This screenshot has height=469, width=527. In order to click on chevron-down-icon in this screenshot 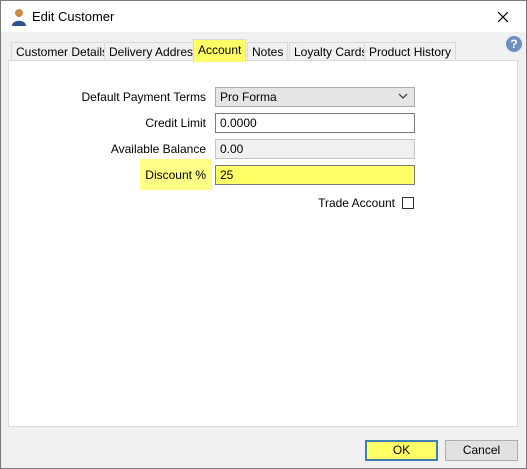, I will do `click(403, 96)`.